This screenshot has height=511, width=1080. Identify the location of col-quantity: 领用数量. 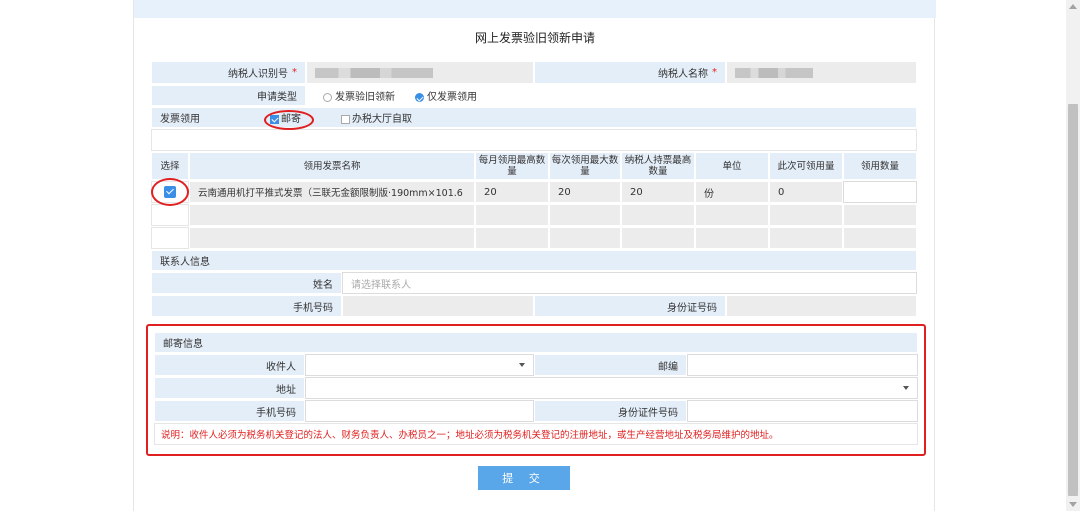
(880, 166).